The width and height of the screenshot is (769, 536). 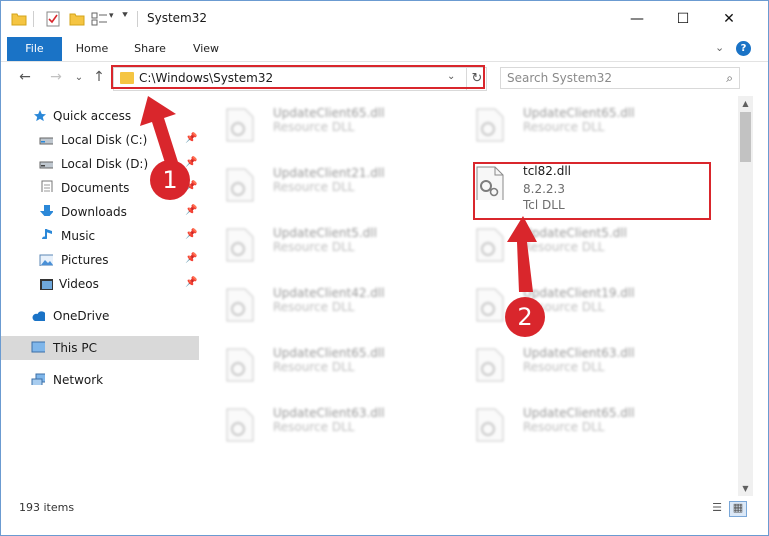 I want to click on this-pc-icon, so click(x=38, y=347).